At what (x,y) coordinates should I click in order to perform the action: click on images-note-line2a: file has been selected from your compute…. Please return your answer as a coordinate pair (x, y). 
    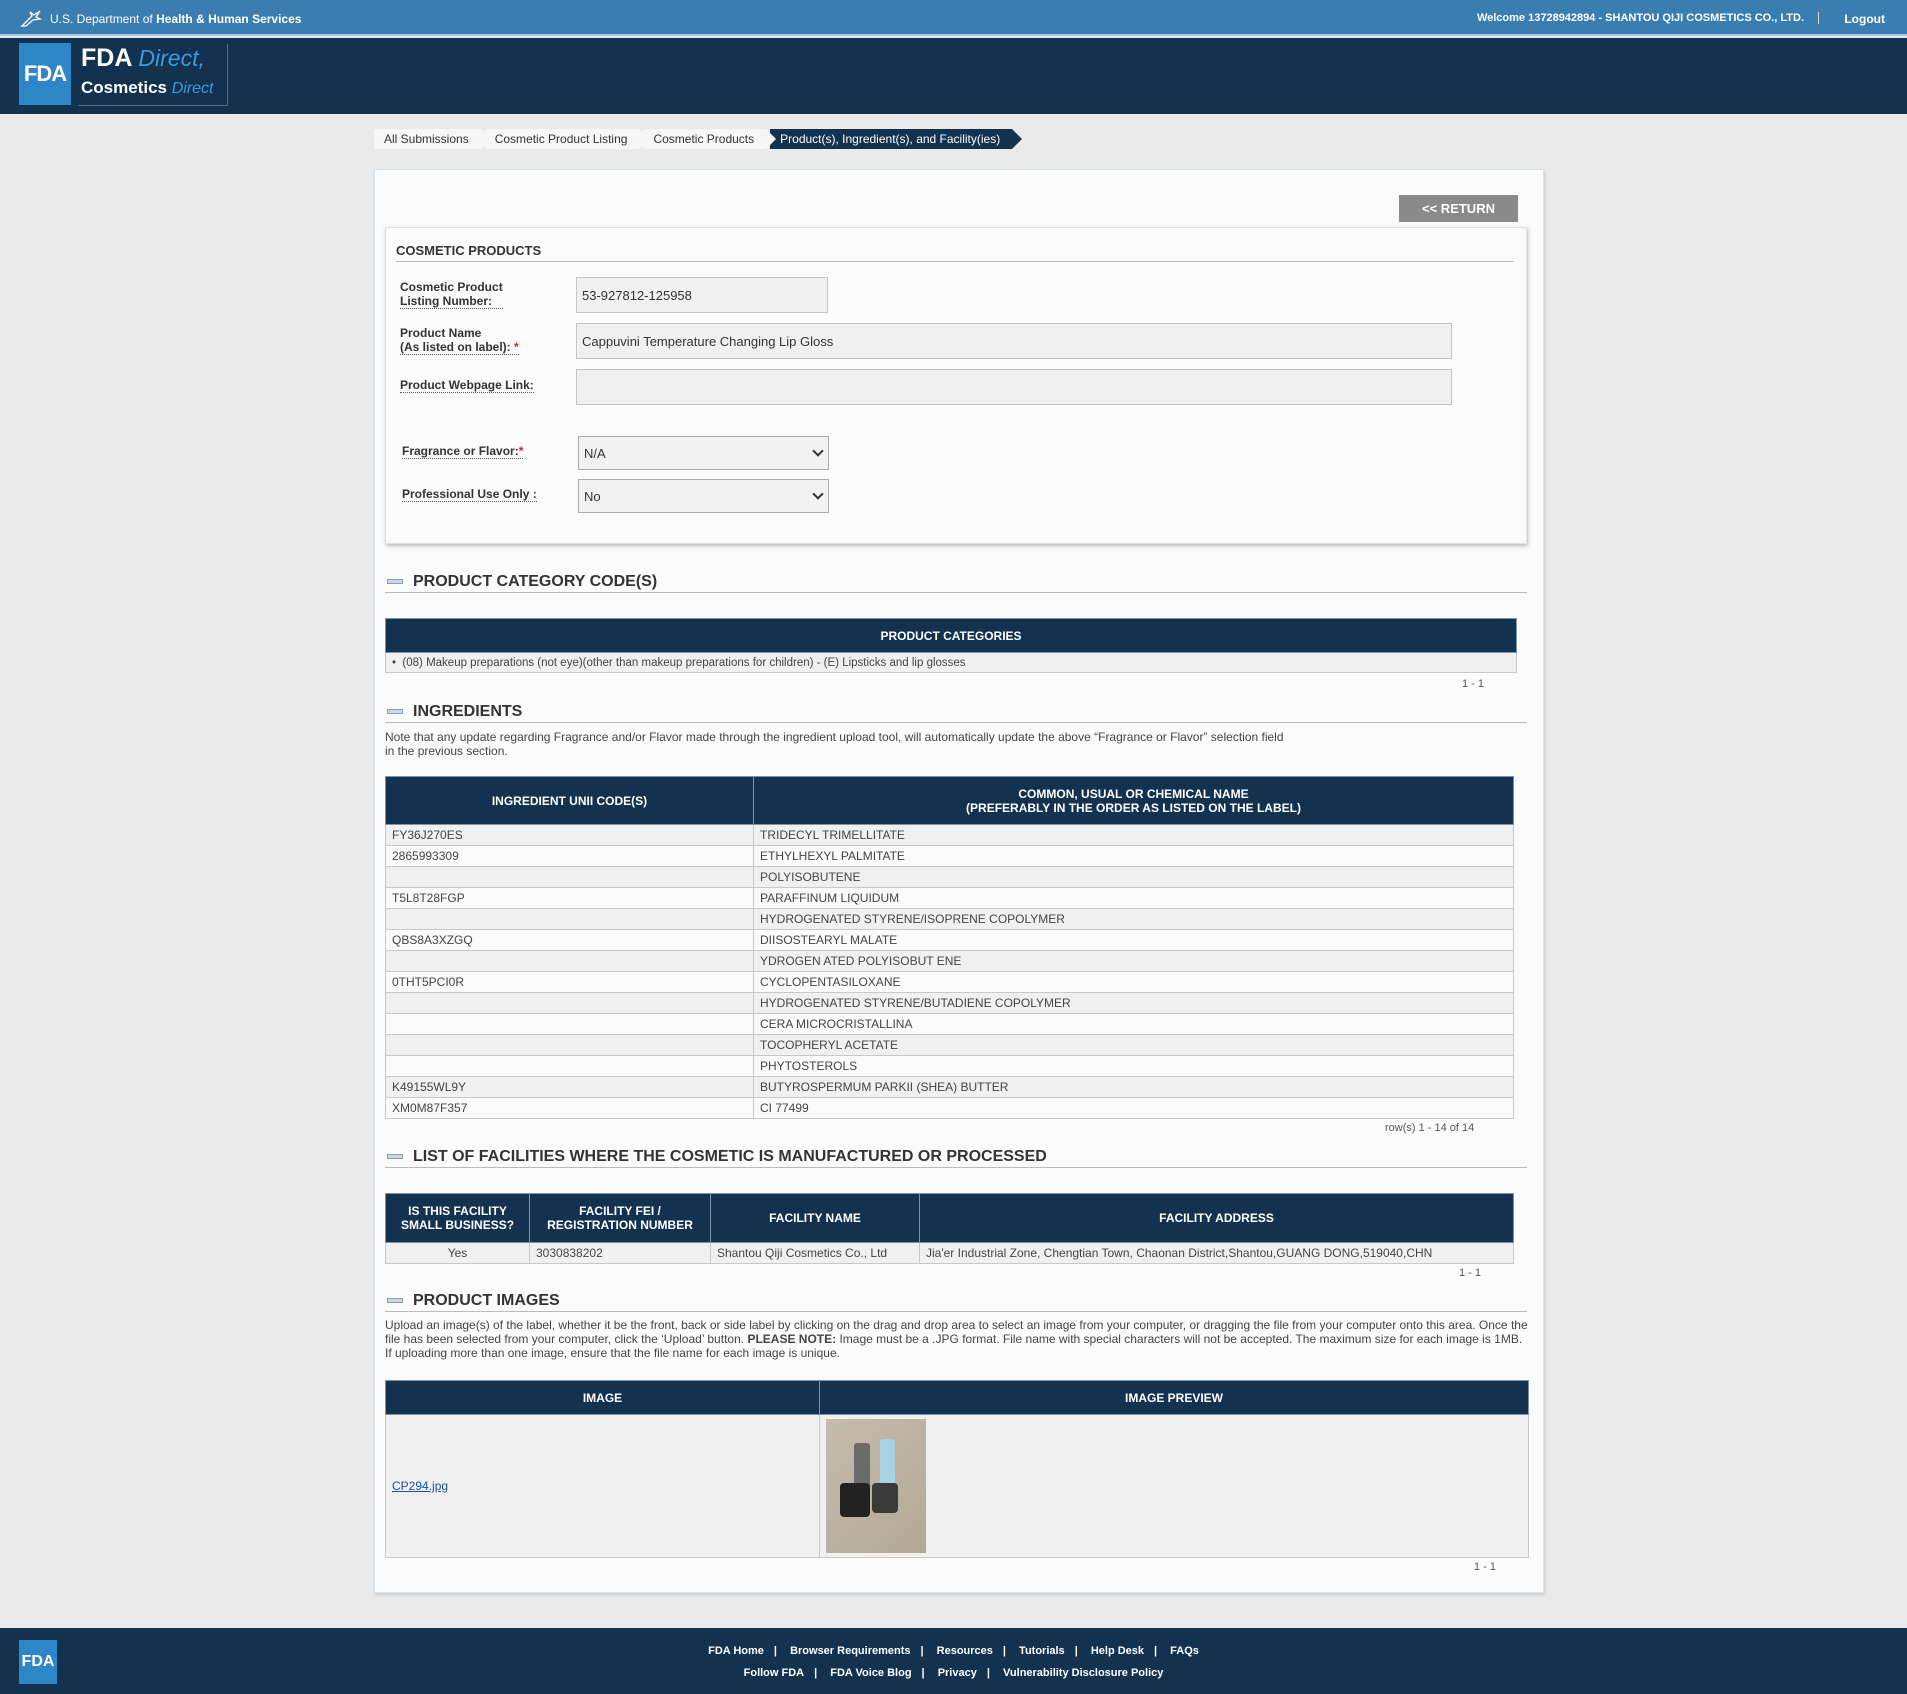
    Looking at the image, I should click on (565, 1339).